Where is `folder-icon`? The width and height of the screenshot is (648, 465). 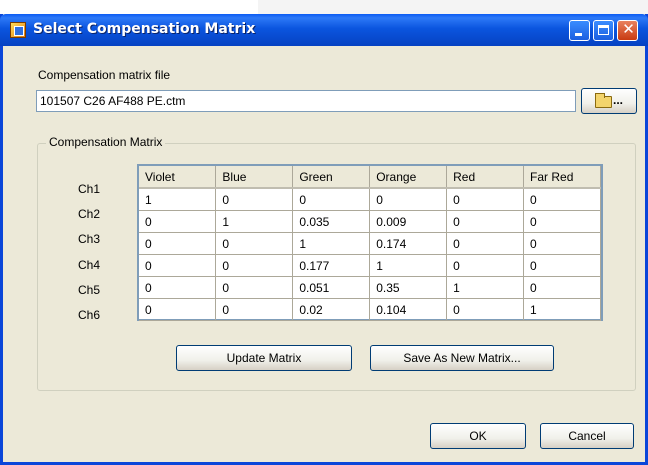
folder-icon is located at coordinates (603, 100).